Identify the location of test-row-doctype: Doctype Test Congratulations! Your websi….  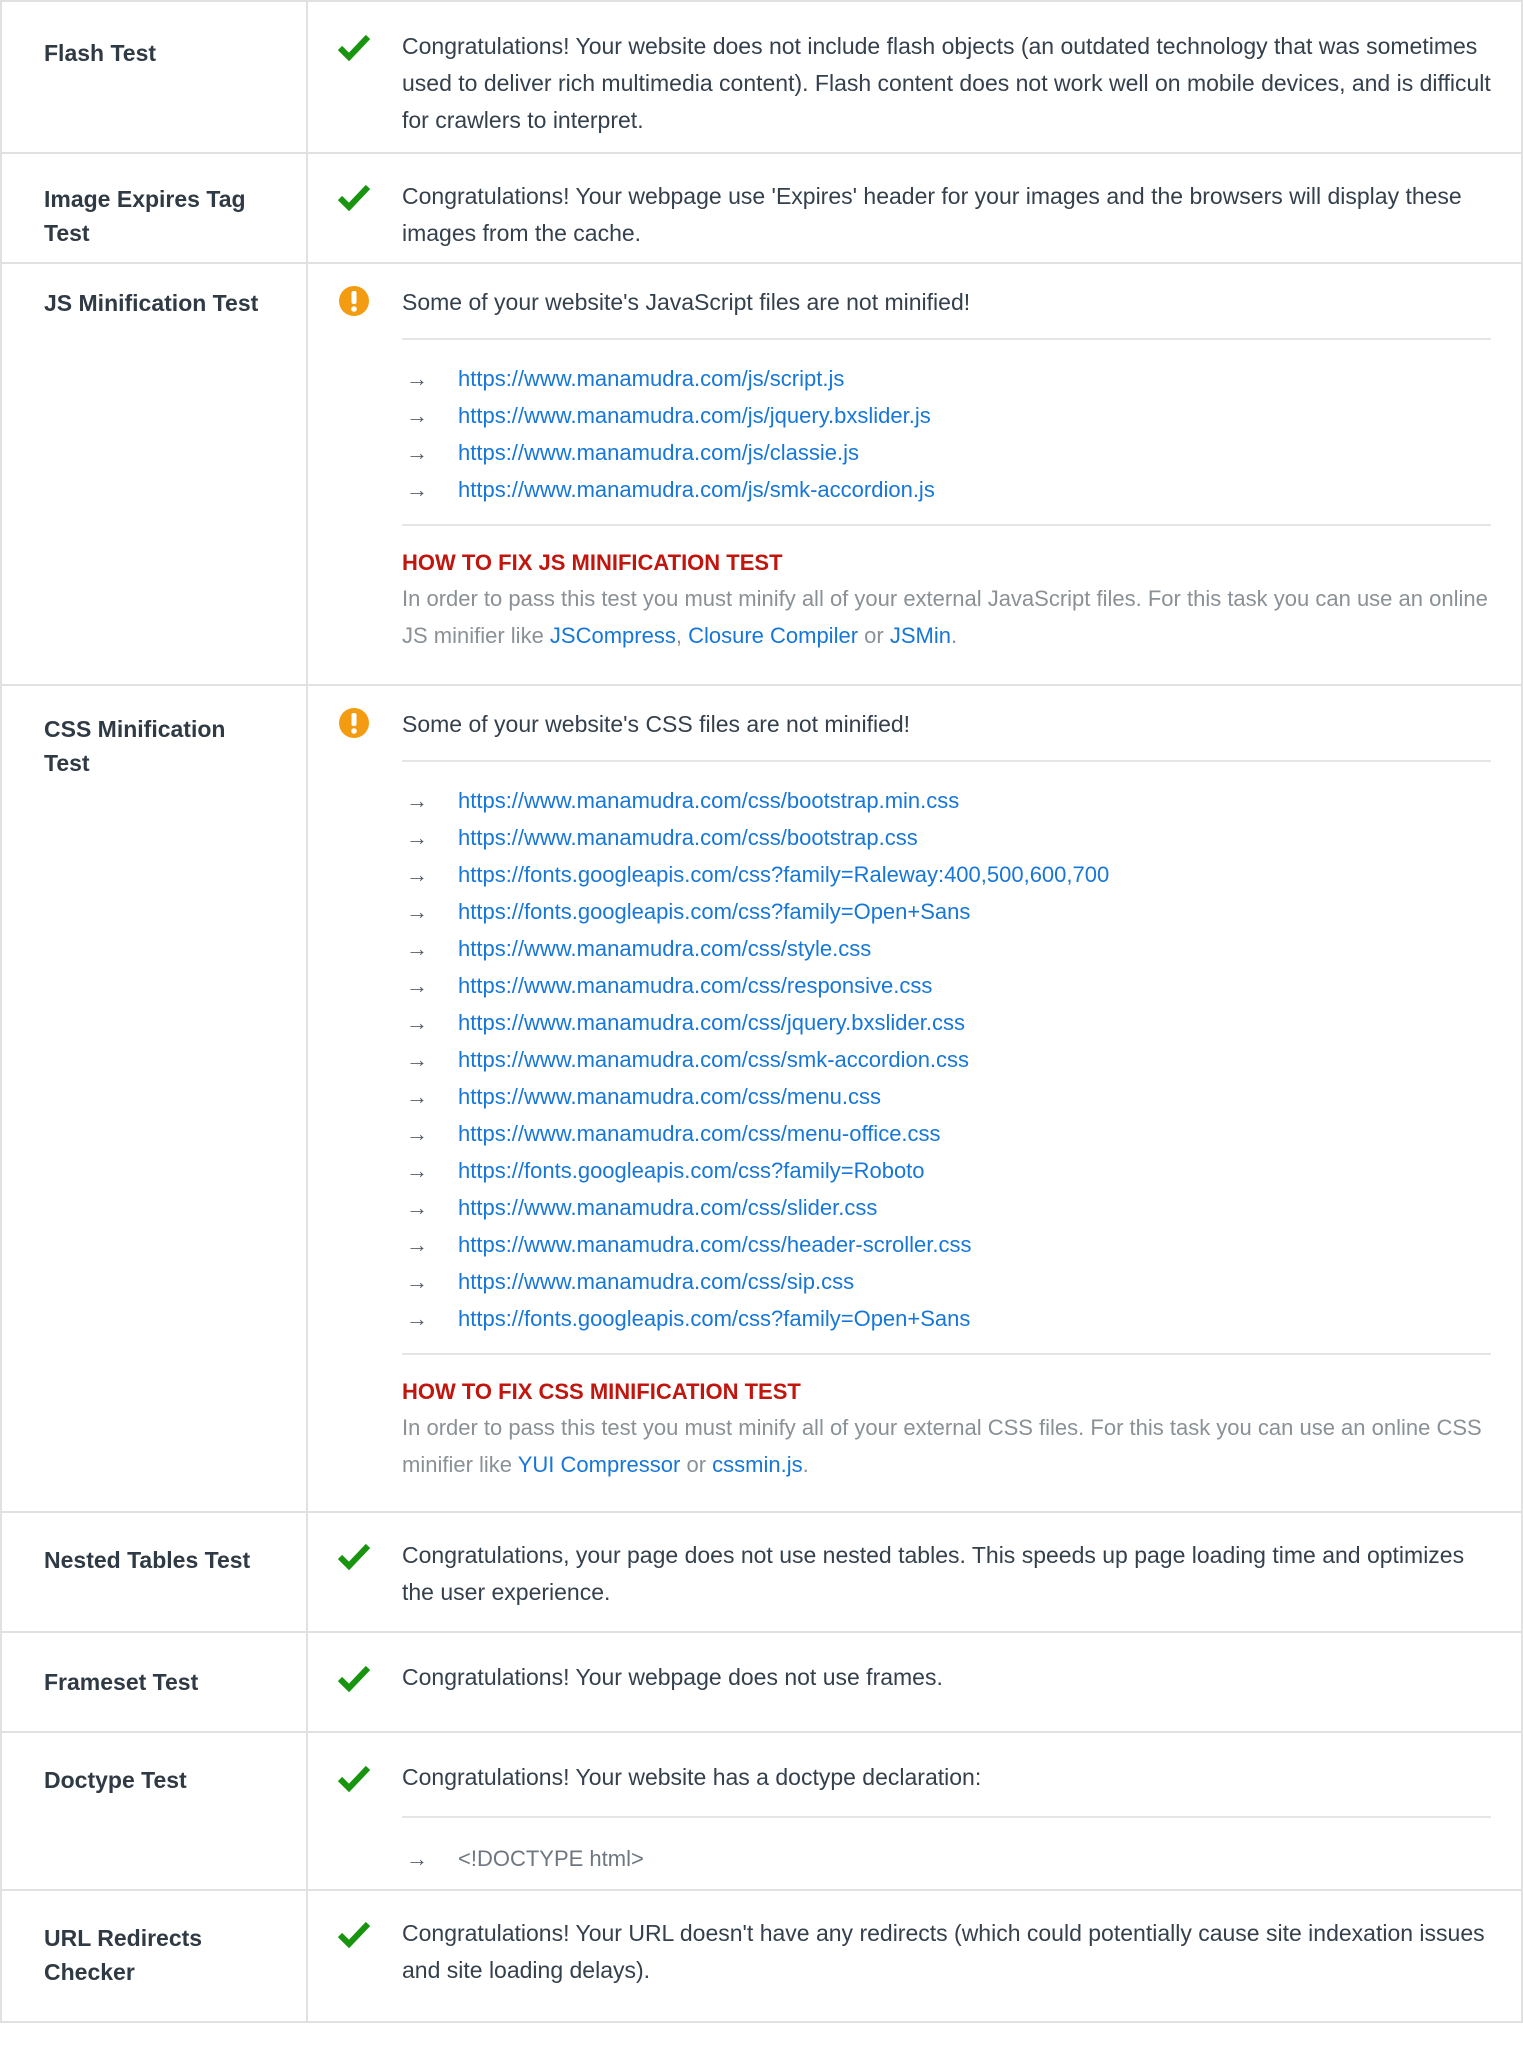
(761, 1812).